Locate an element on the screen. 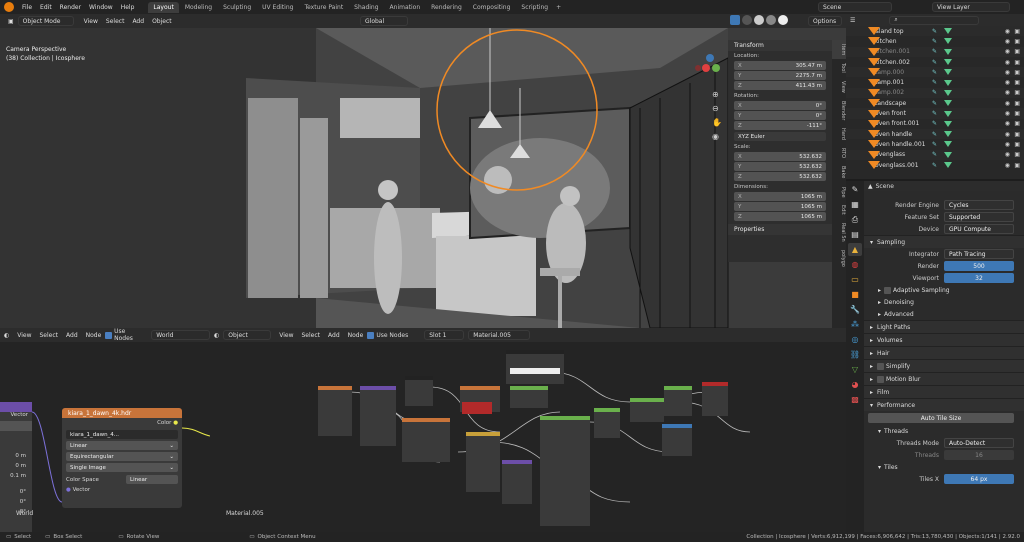  outliner-row: Landscape ✎ ◉ ▣ is located at coordinates (935, 103).